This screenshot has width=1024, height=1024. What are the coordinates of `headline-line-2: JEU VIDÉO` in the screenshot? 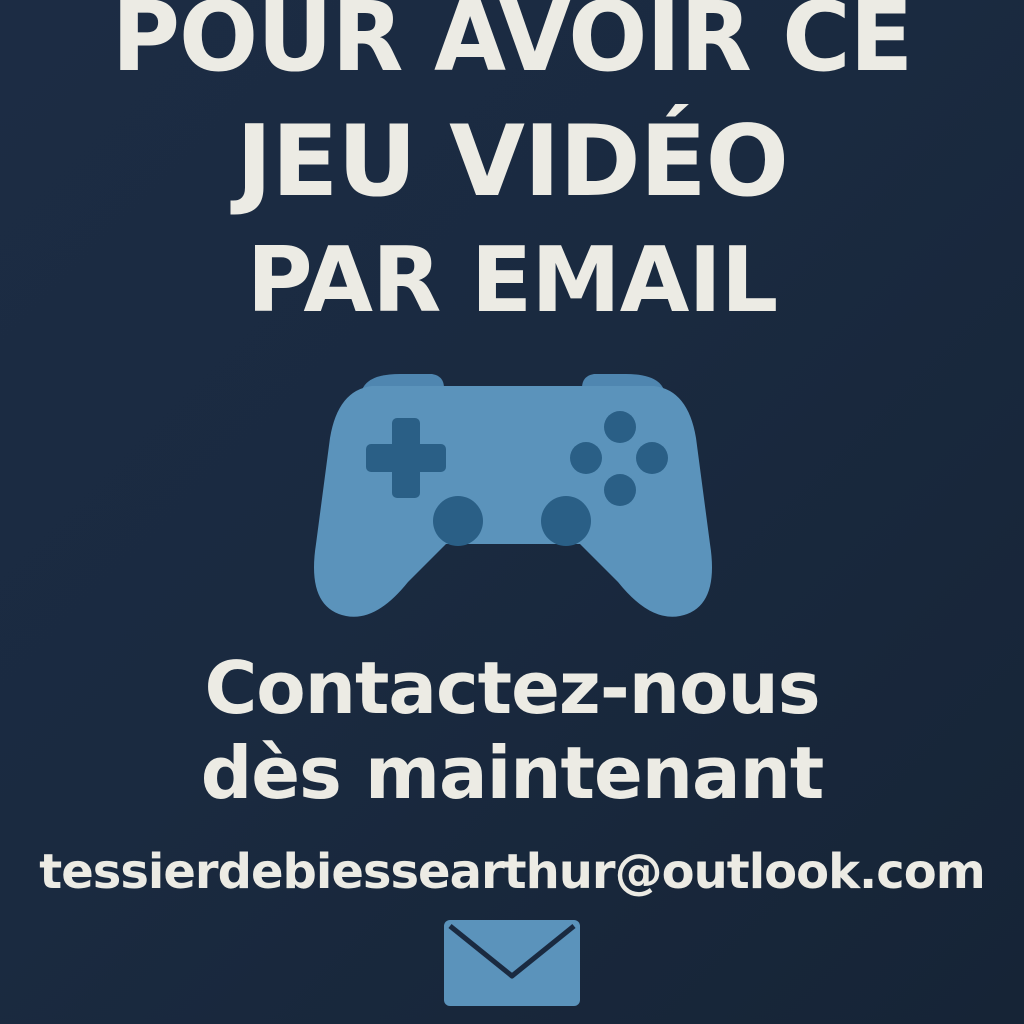 It's located at (512, 162).